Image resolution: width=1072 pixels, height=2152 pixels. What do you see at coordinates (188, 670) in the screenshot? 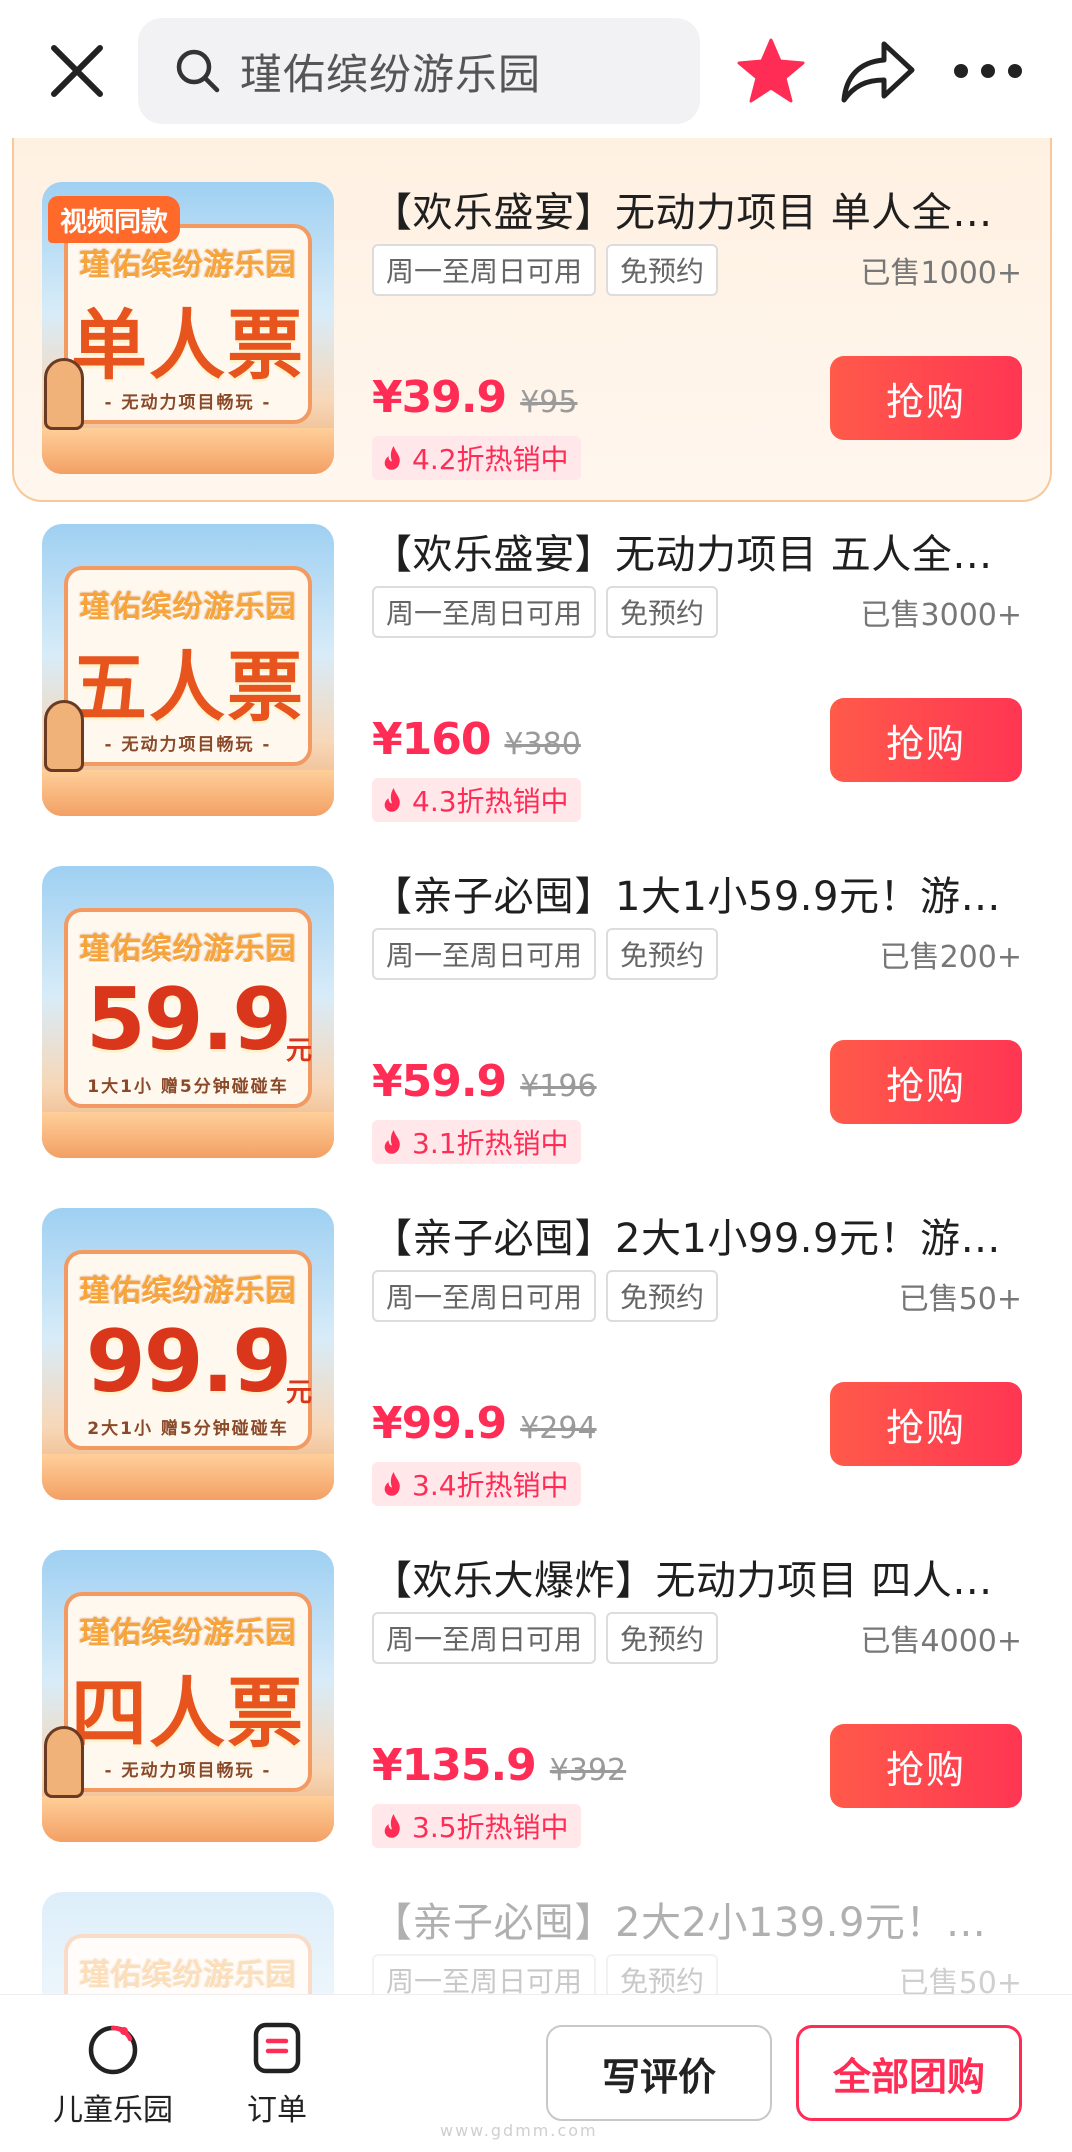
I see `deal-thumbnail: 瑾佑缤纷游乐园 五人票 - 无动力项目畅玩 -` at bounding box center [188, 670].